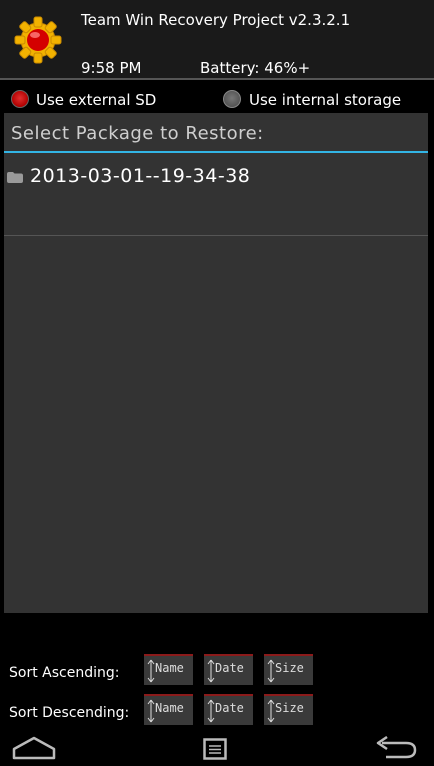 The height and width of the screenshot is (766, 434). I want to click on file-name: 2013-03-01--19-34-38, so click(140, 176).